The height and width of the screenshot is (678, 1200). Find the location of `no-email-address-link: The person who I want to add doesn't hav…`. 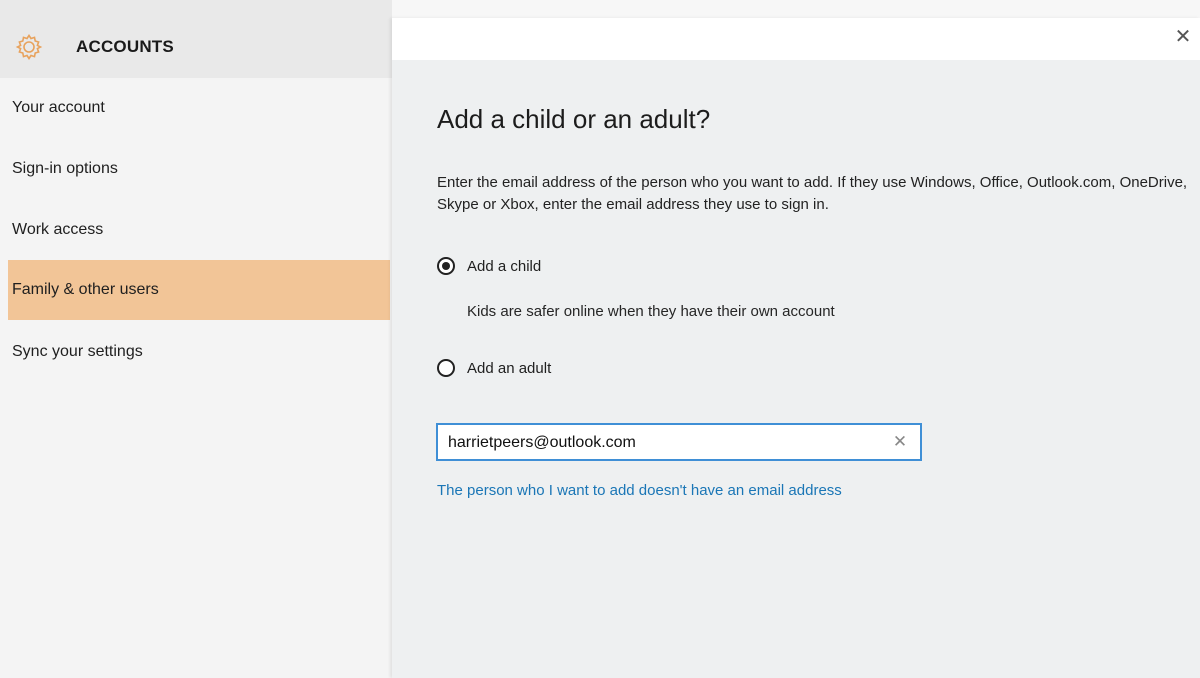

no-email-address-link: The person who I want to add doesn't hav… is located at coordinates (639, 490).